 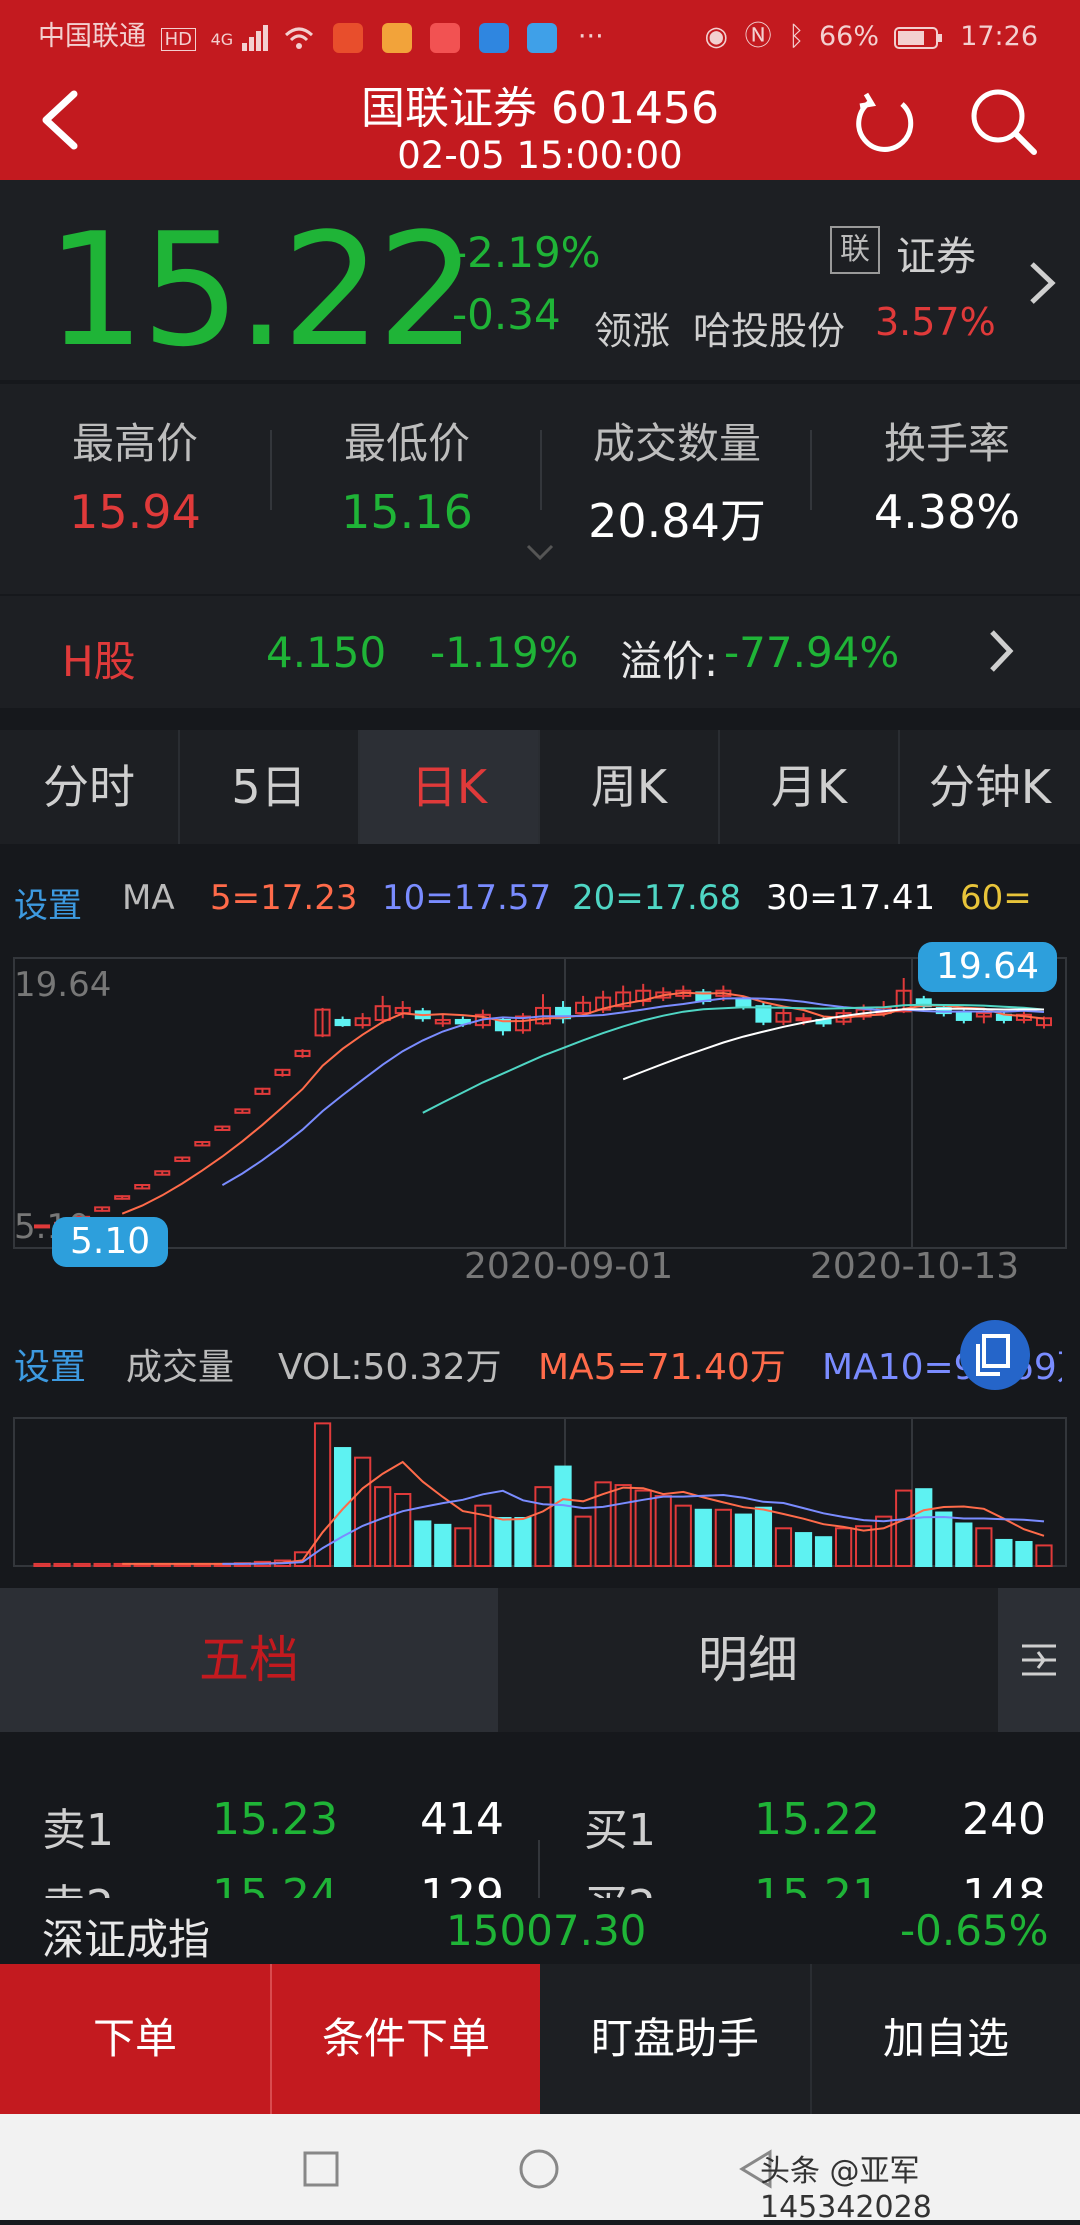 What do you see at coordinates (669, 661) in the screenshot?
I see `premium-label: 溢价:` at bounding box center [669, 661].